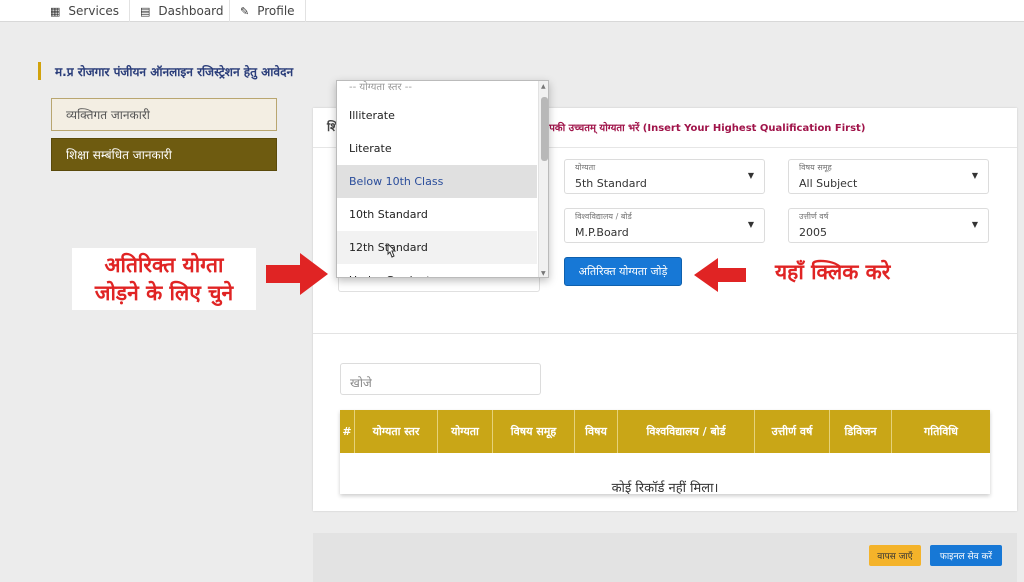 The height and width of the screenshot is (582, 1024). I want to click on annotation-left-line1: अतिरिक्त योग्ता, so click(164, 265).